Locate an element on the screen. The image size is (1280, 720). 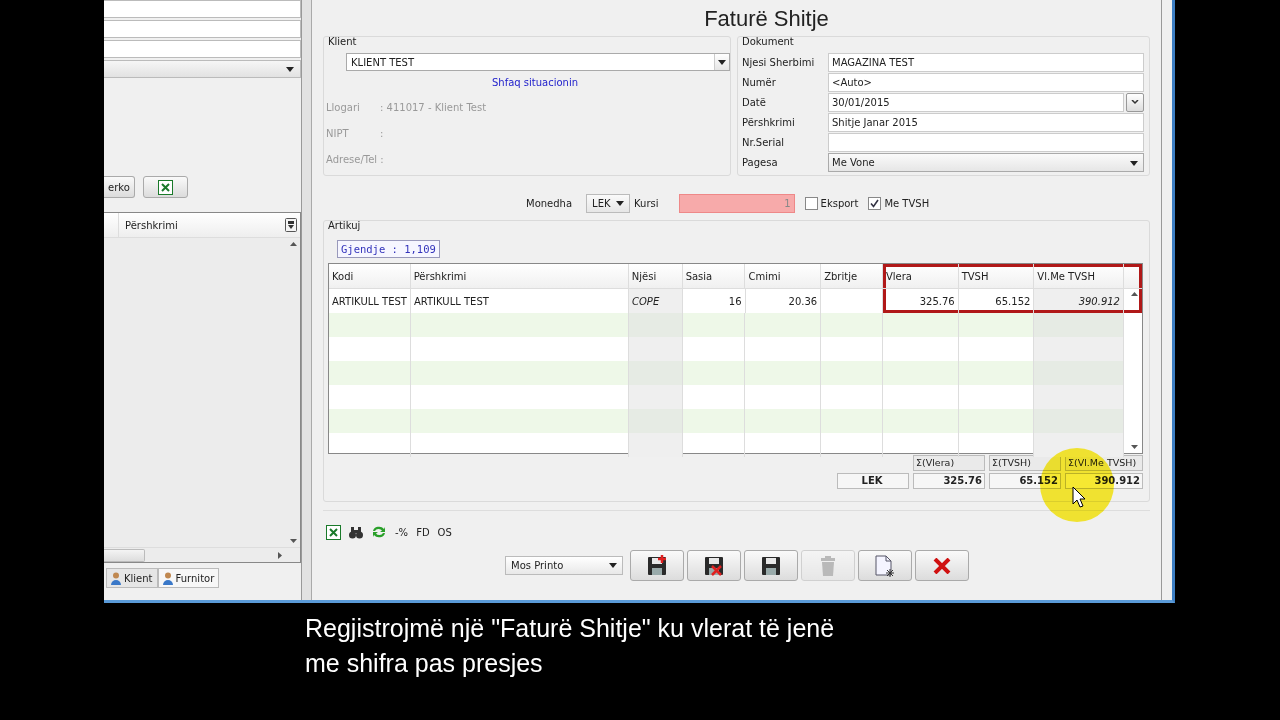
print-dropdown: Mos Printo is located at coordinates (564, 565).